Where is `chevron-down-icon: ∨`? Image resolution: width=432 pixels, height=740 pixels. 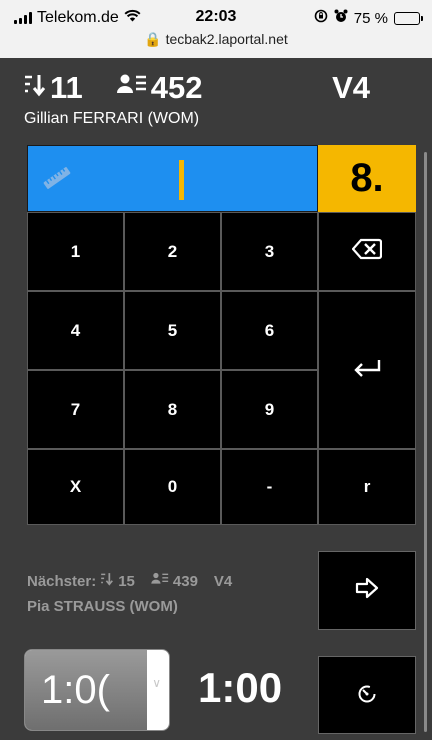
chevron-down-icon: ∨ is located at coordinates (156, 683).